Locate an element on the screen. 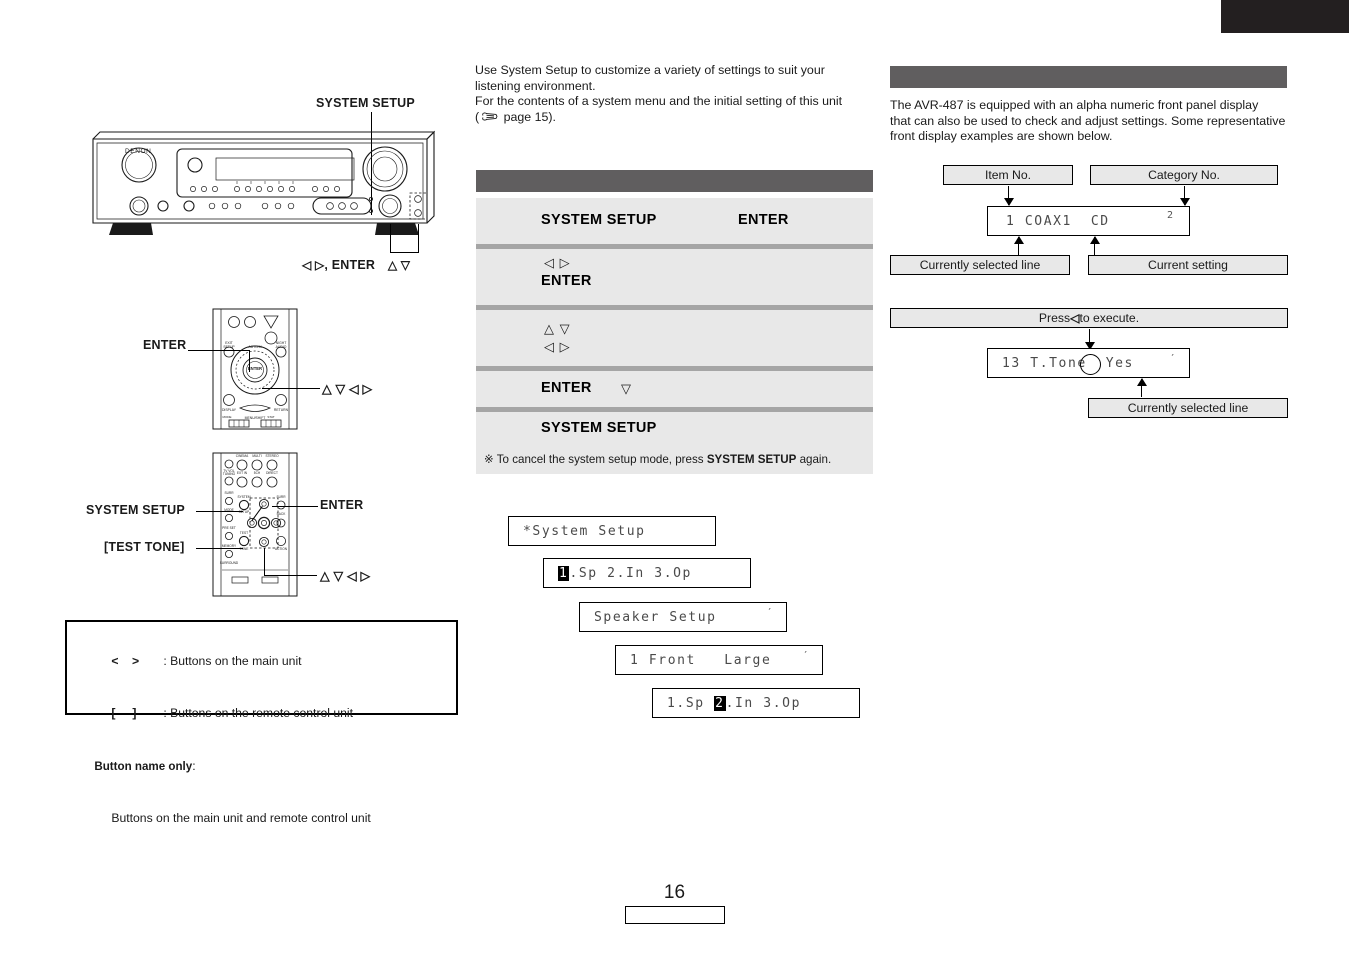 The width and height of the screenshot is (1349, 954). right-intro-line-3: front display examples are shown below. is located at coordinates (1001, 136).